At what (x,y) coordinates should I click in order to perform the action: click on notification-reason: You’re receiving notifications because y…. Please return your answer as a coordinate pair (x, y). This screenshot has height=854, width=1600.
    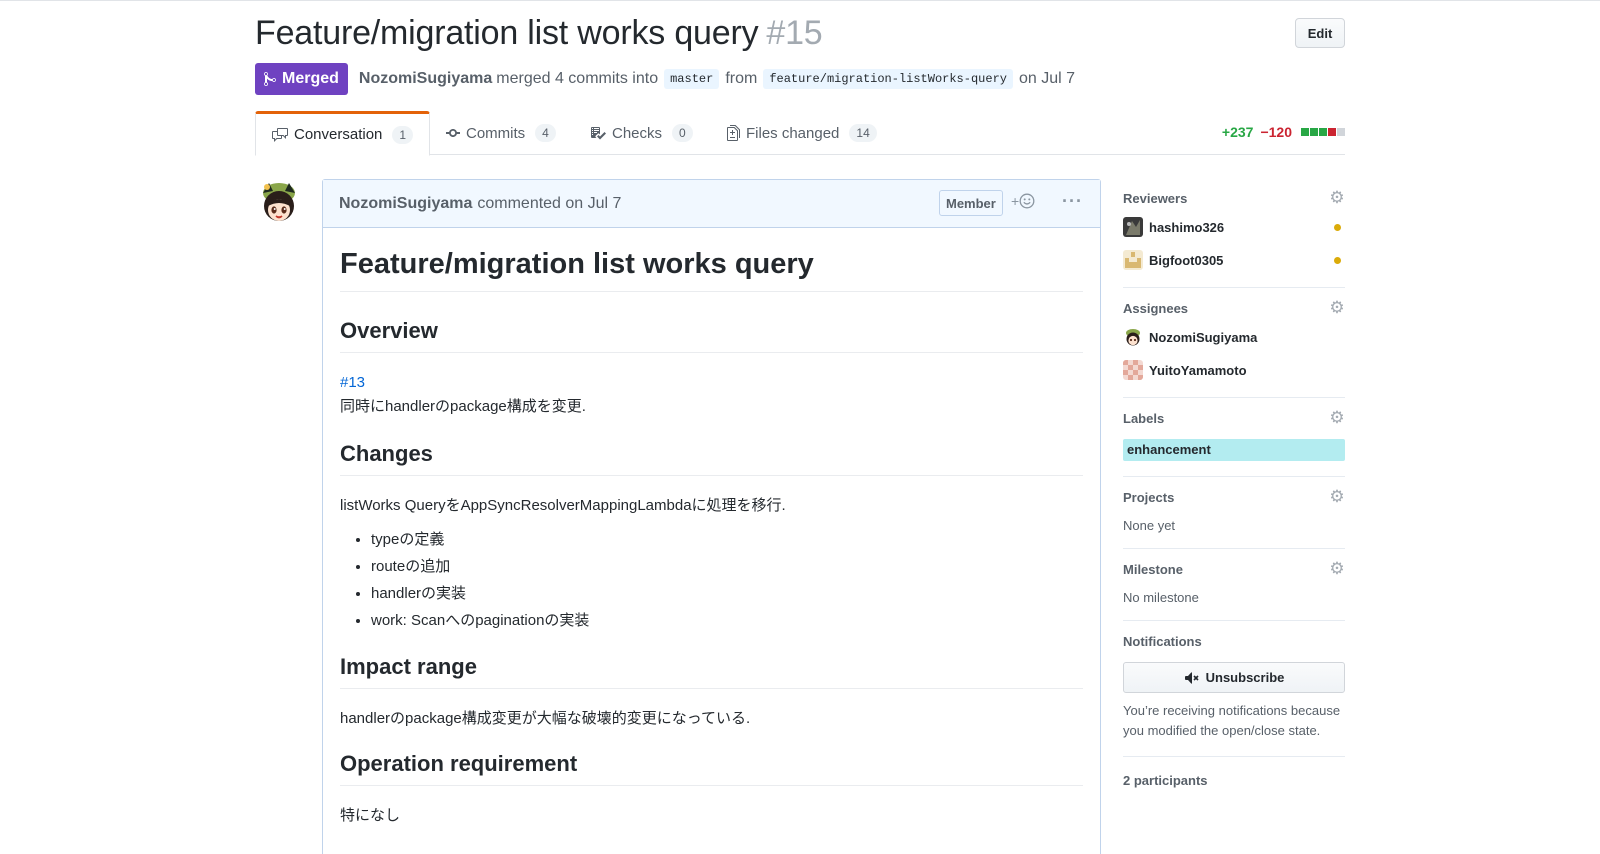
    Looking at the image, I should click on (1232, 720).